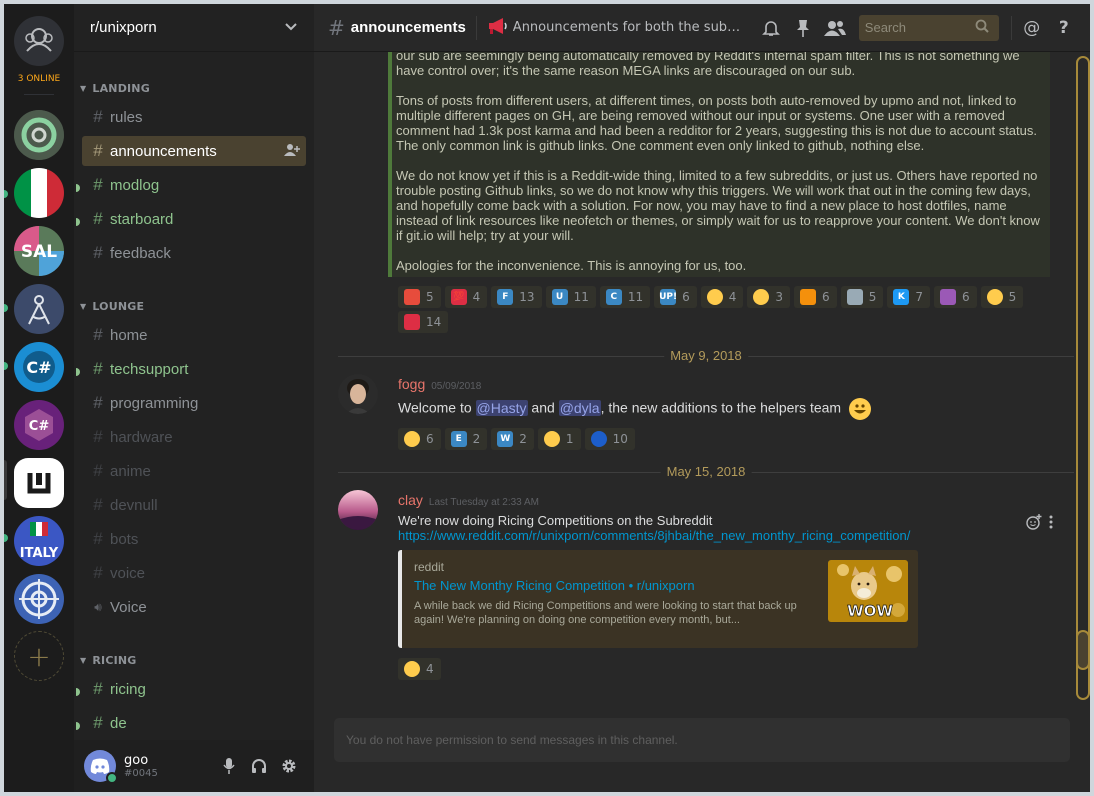 The image size is (1094, 796). Describe the element at coordinates (39, 135) in the screenshot. I see `server-icon-ring` at that location.